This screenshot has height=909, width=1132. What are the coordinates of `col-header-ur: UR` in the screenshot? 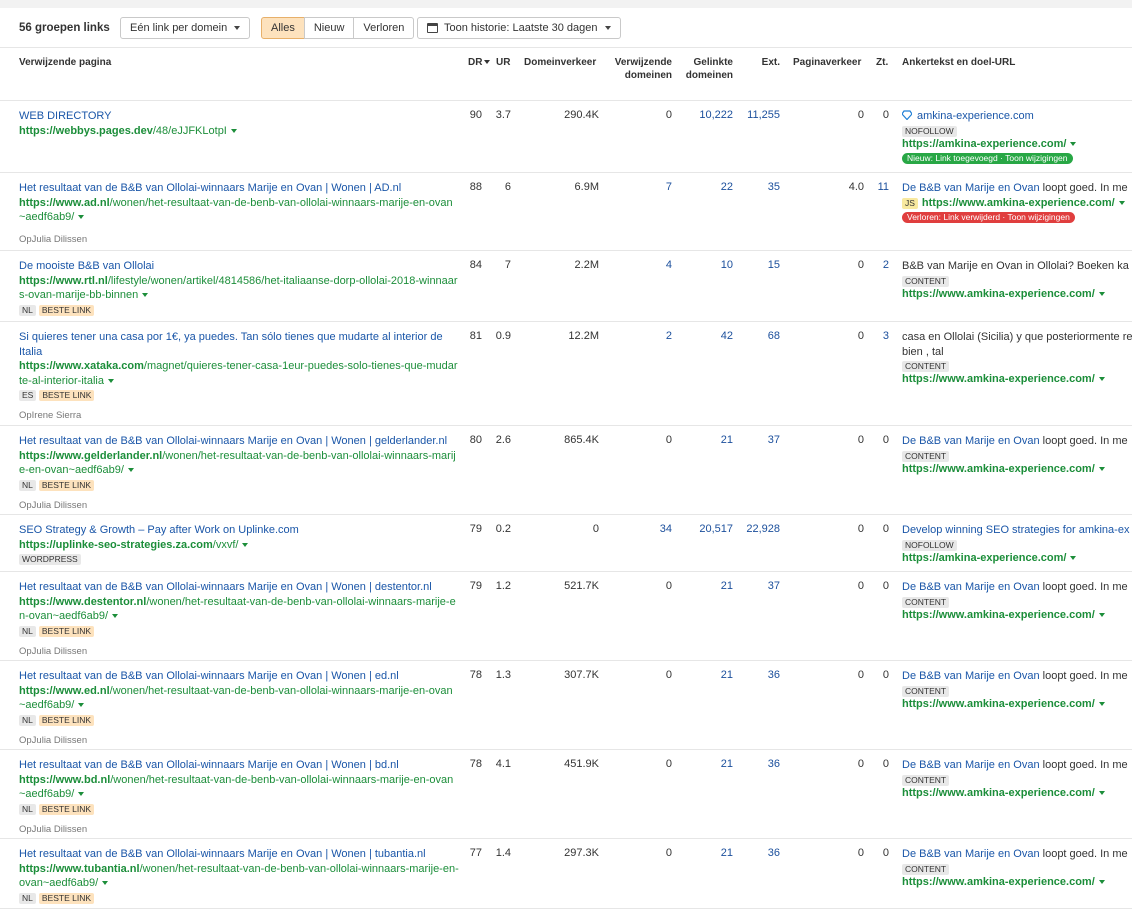 It's located at (503, 62).